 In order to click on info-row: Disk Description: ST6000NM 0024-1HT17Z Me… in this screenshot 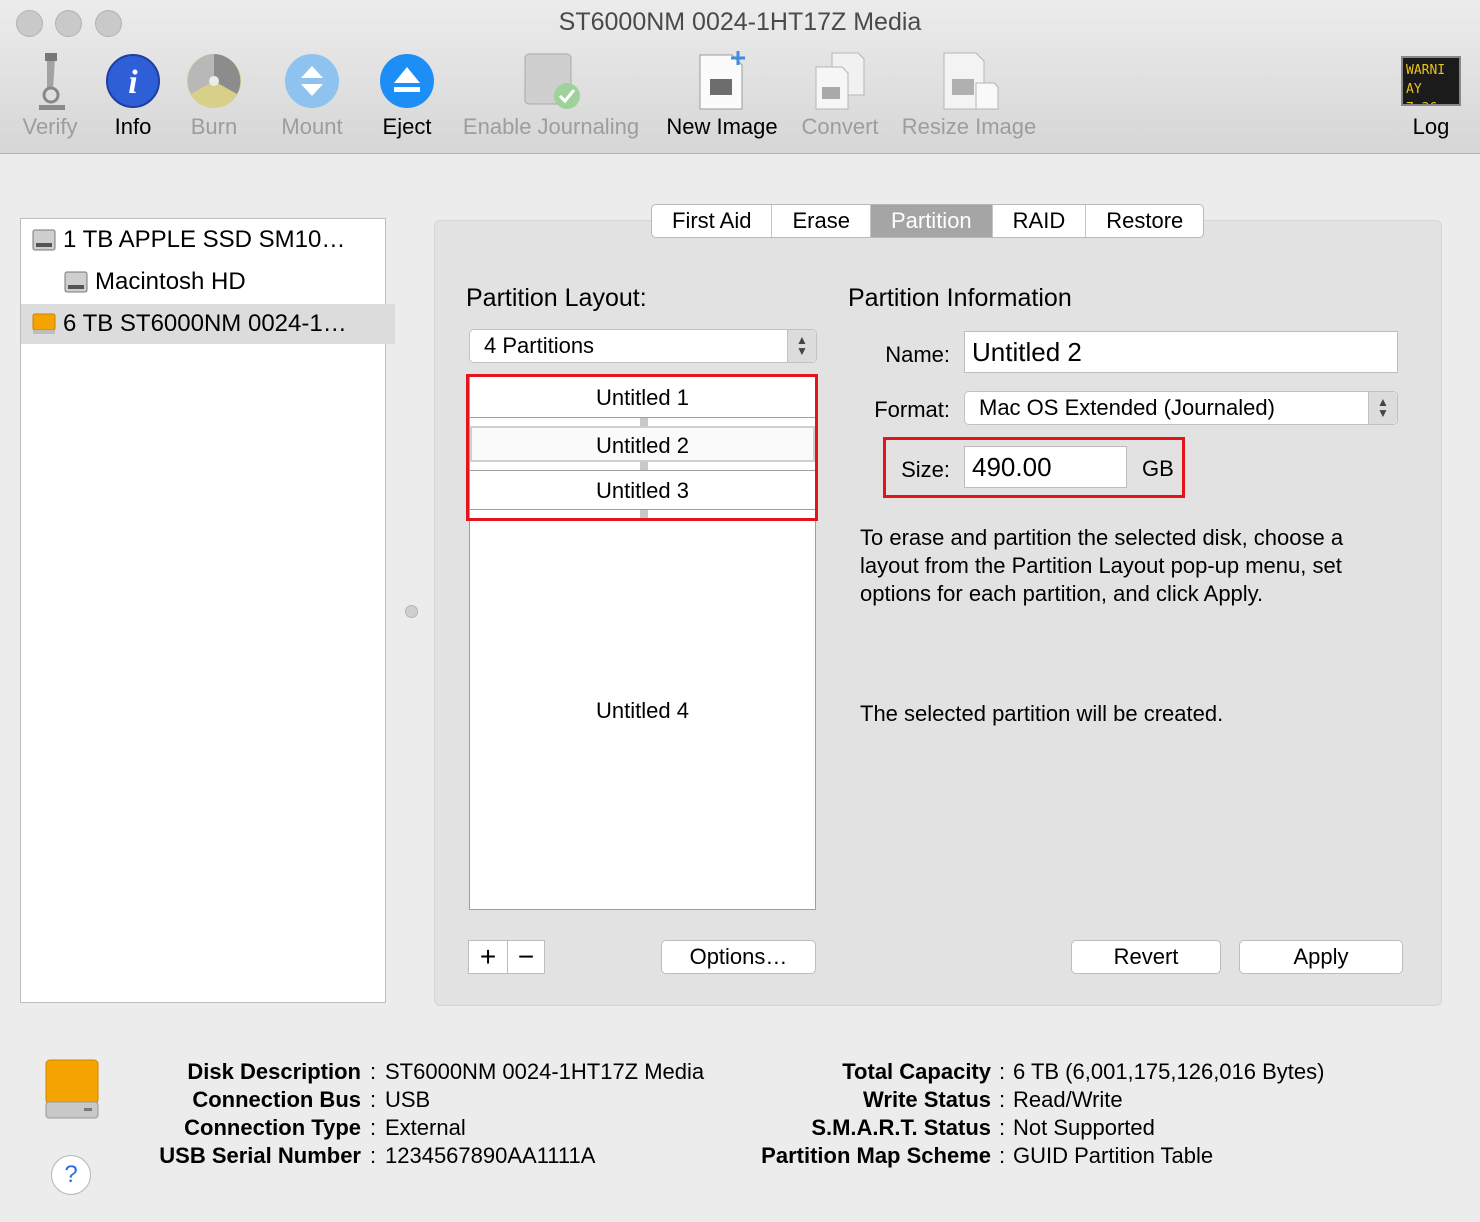, I will do `click(417, 1072)`.